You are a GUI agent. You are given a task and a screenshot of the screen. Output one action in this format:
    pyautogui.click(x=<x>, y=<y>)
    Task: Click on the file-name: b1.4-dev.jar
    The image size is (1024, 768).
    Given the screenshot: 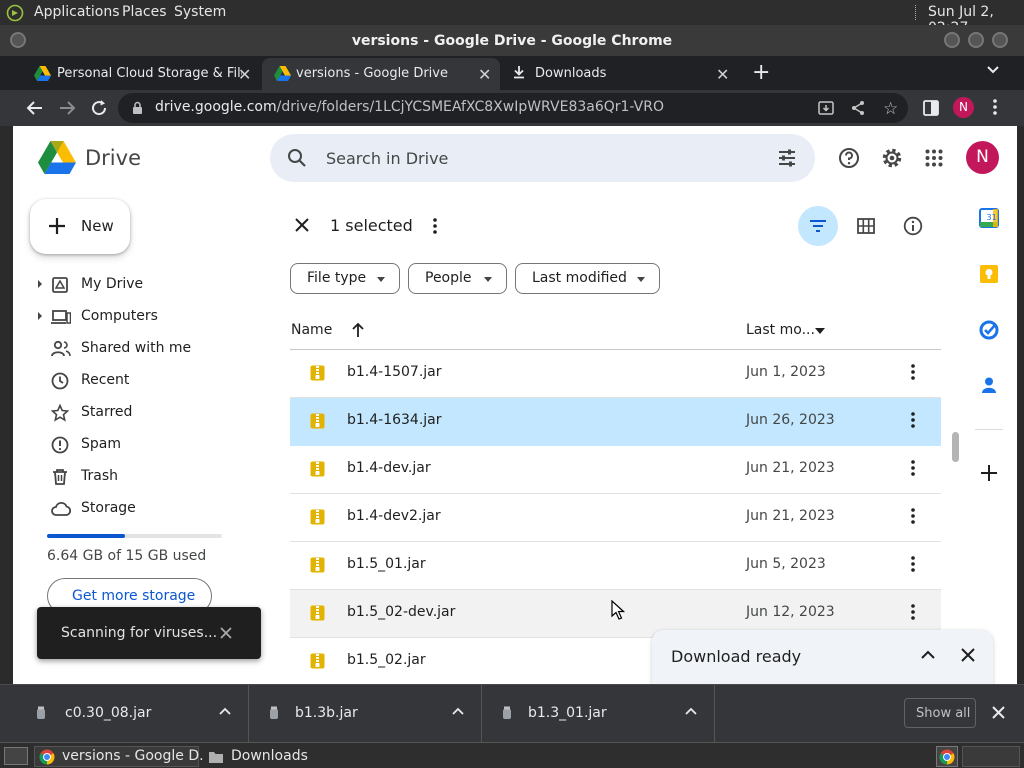 What is the action you would take?
    pyautogui.click(x=389, y=468)
    